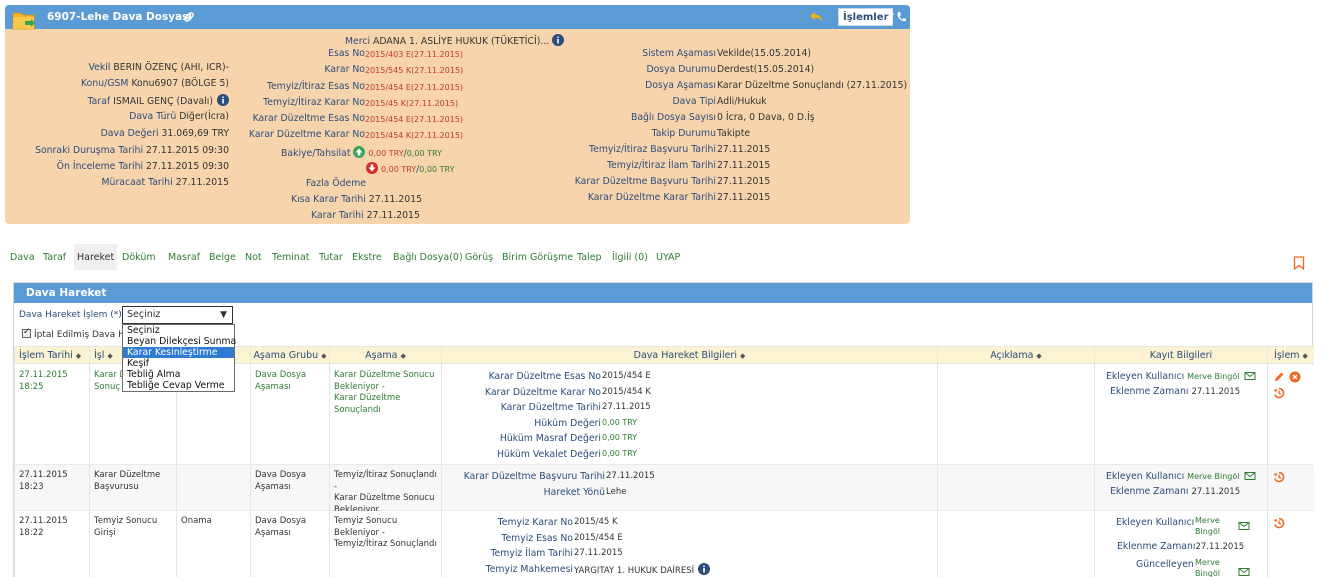  I want to click on iptal-checkbox, so click(26, 332).